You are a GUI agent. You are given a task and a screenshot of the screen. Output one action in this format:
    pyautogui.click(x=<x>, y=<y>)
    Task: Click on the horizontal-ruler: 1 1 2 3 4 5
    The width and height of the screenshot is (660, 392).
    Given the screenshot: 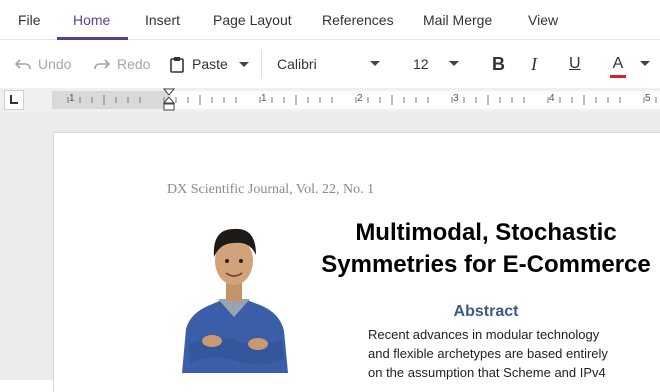 What is the action you would take?
    pyautogui.click(x=356, y=99)
    